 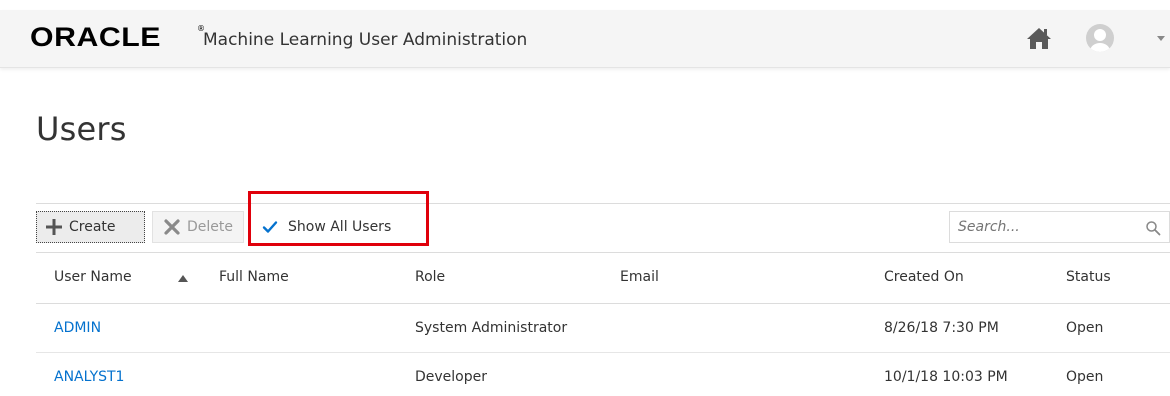 I want to click on caret-down-icon, so click(x=1161, y=38).